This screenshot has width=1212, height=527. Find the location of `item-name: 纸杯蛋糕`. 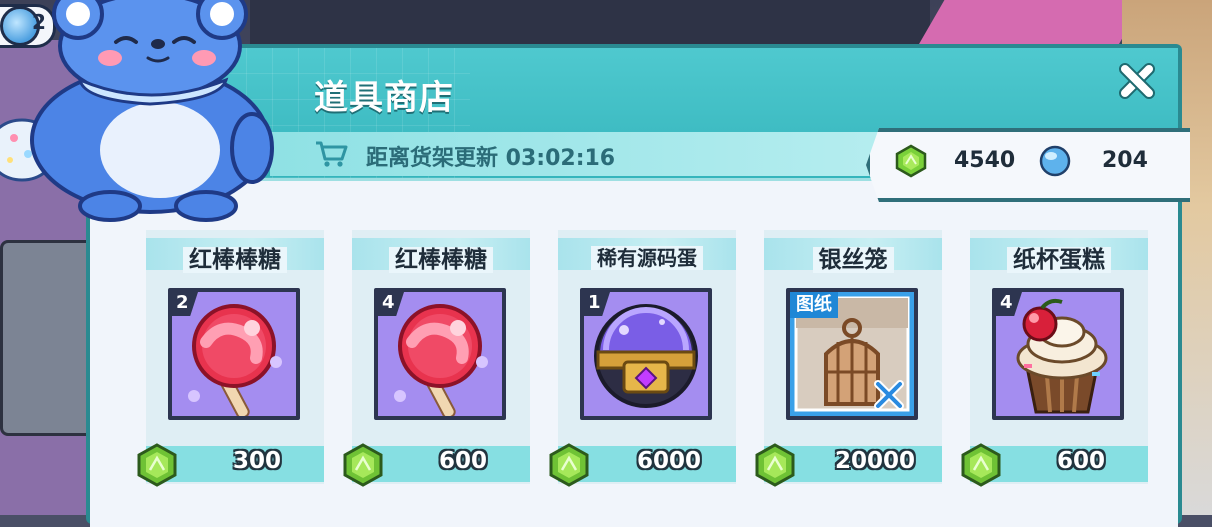

item-name: 纸杯蛋糕 is located at coordinates (1059, 257).